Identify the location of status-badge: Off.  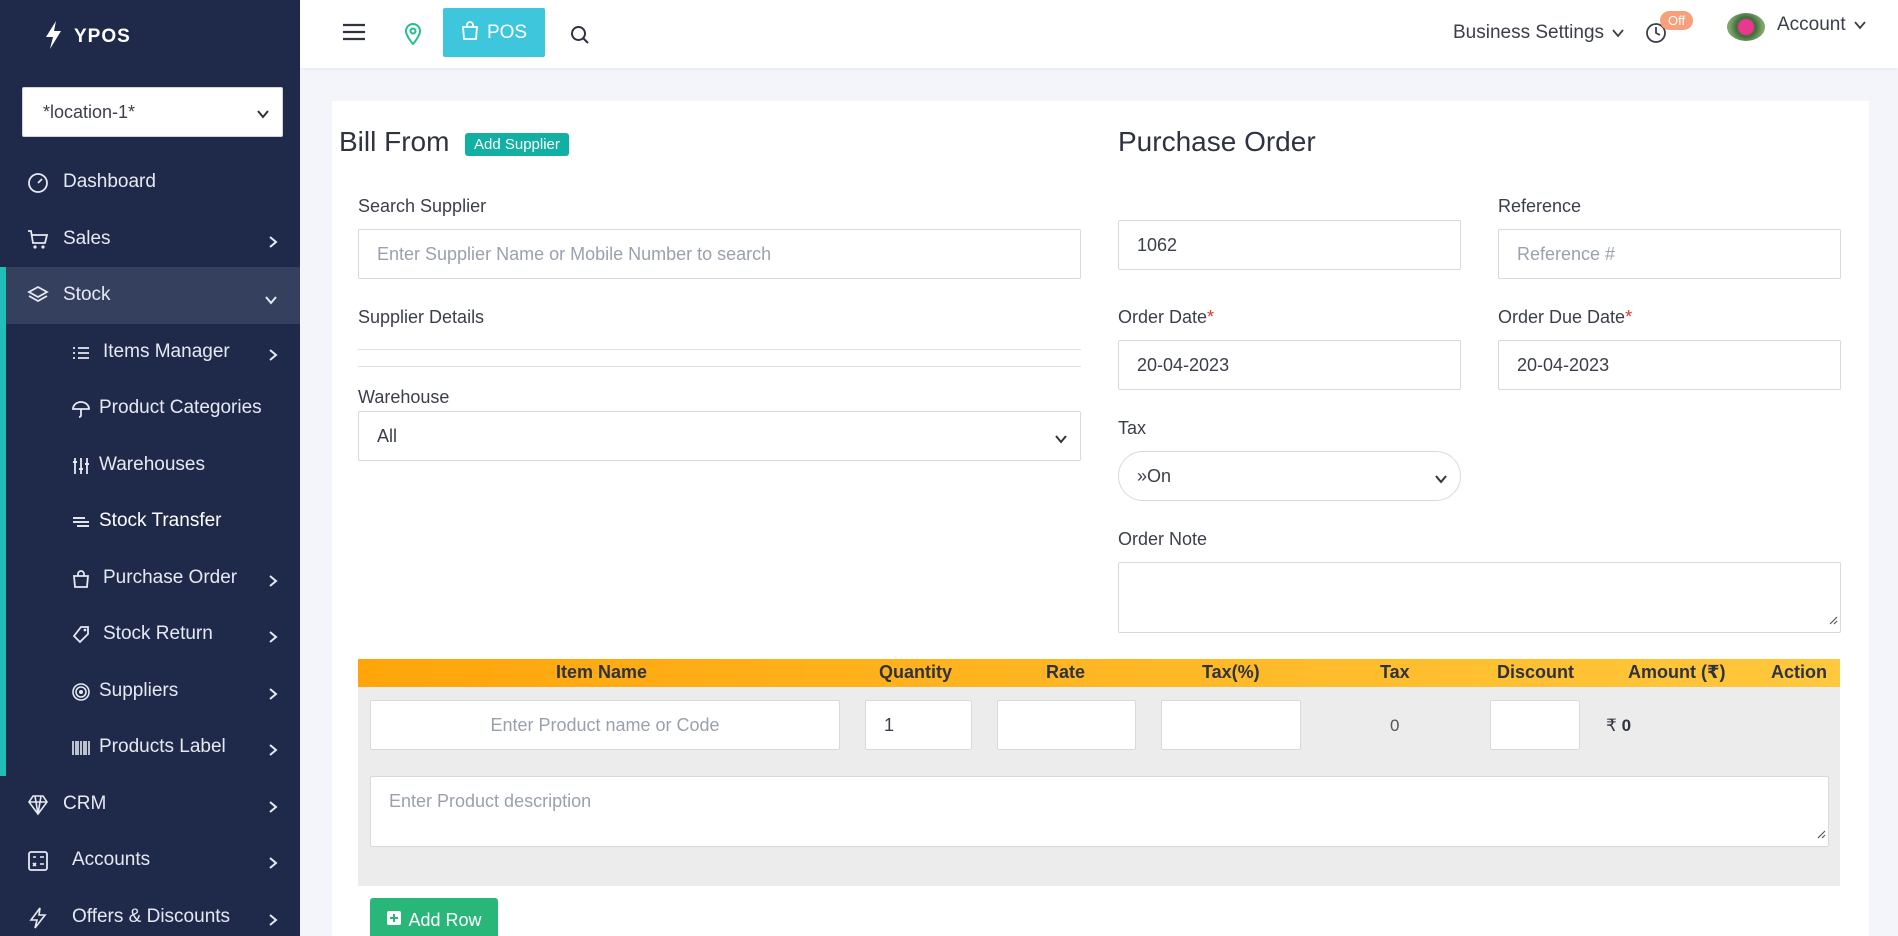
(1677, 20).